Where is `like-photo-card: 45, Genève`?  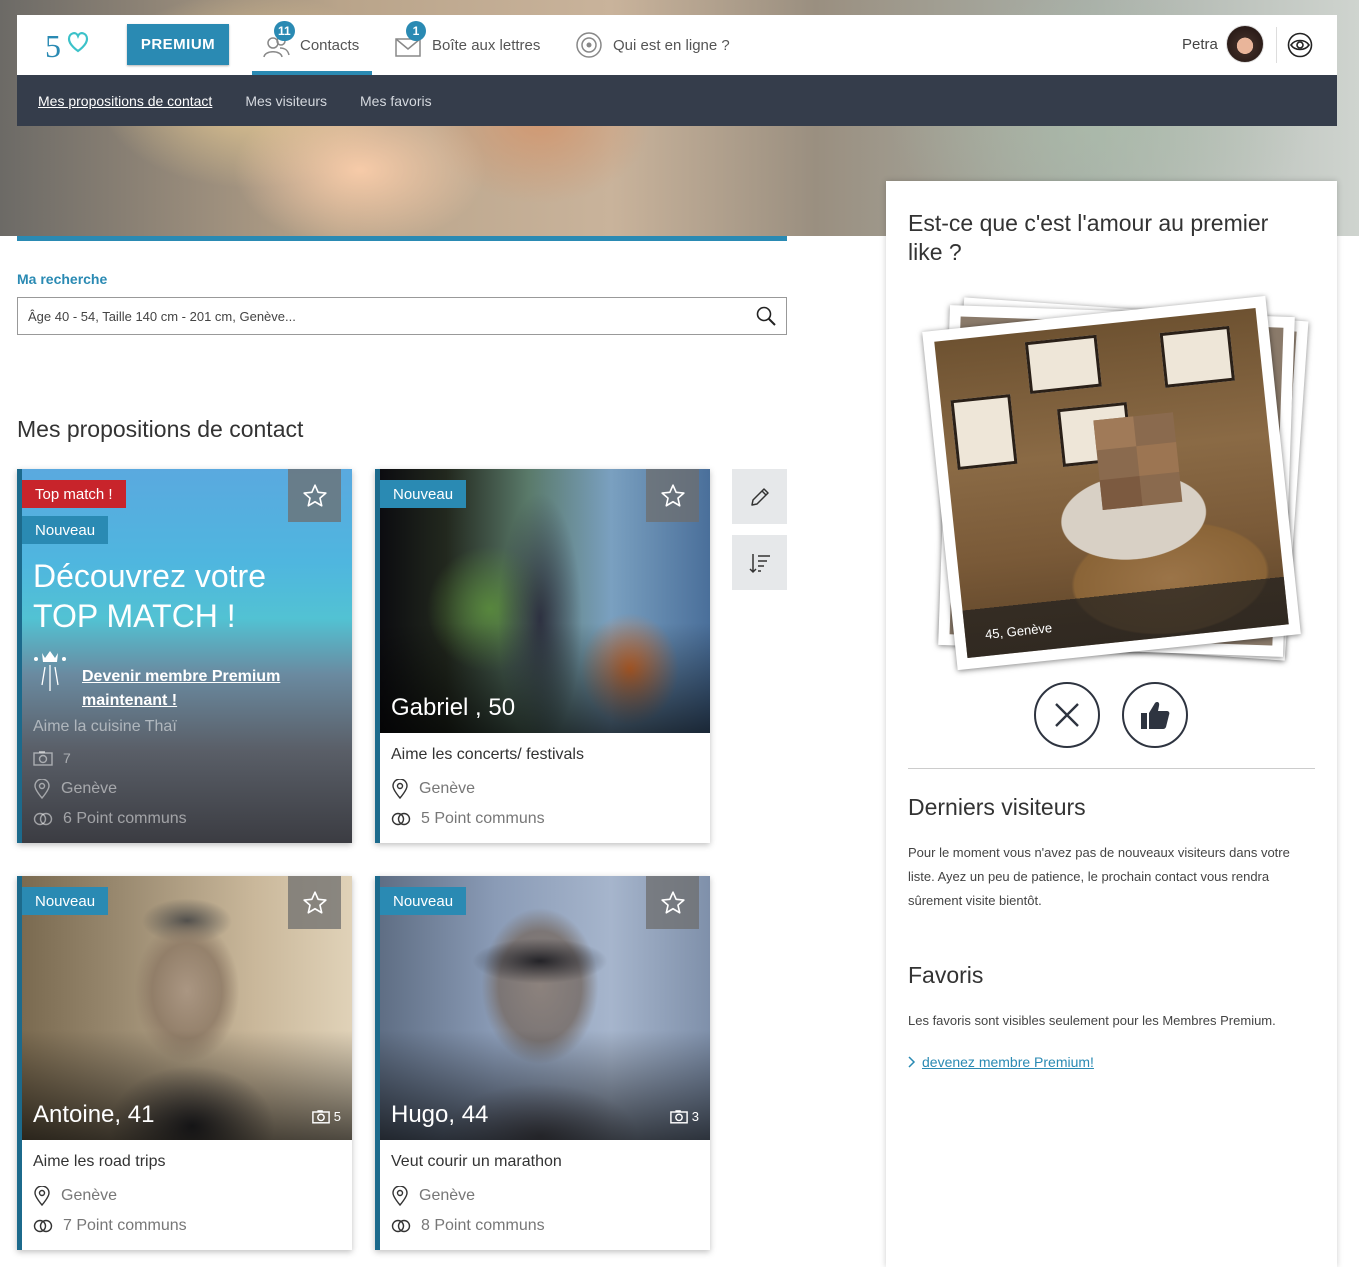 like-photo-card: 45, Genève is located at coordinates (1111, 483).